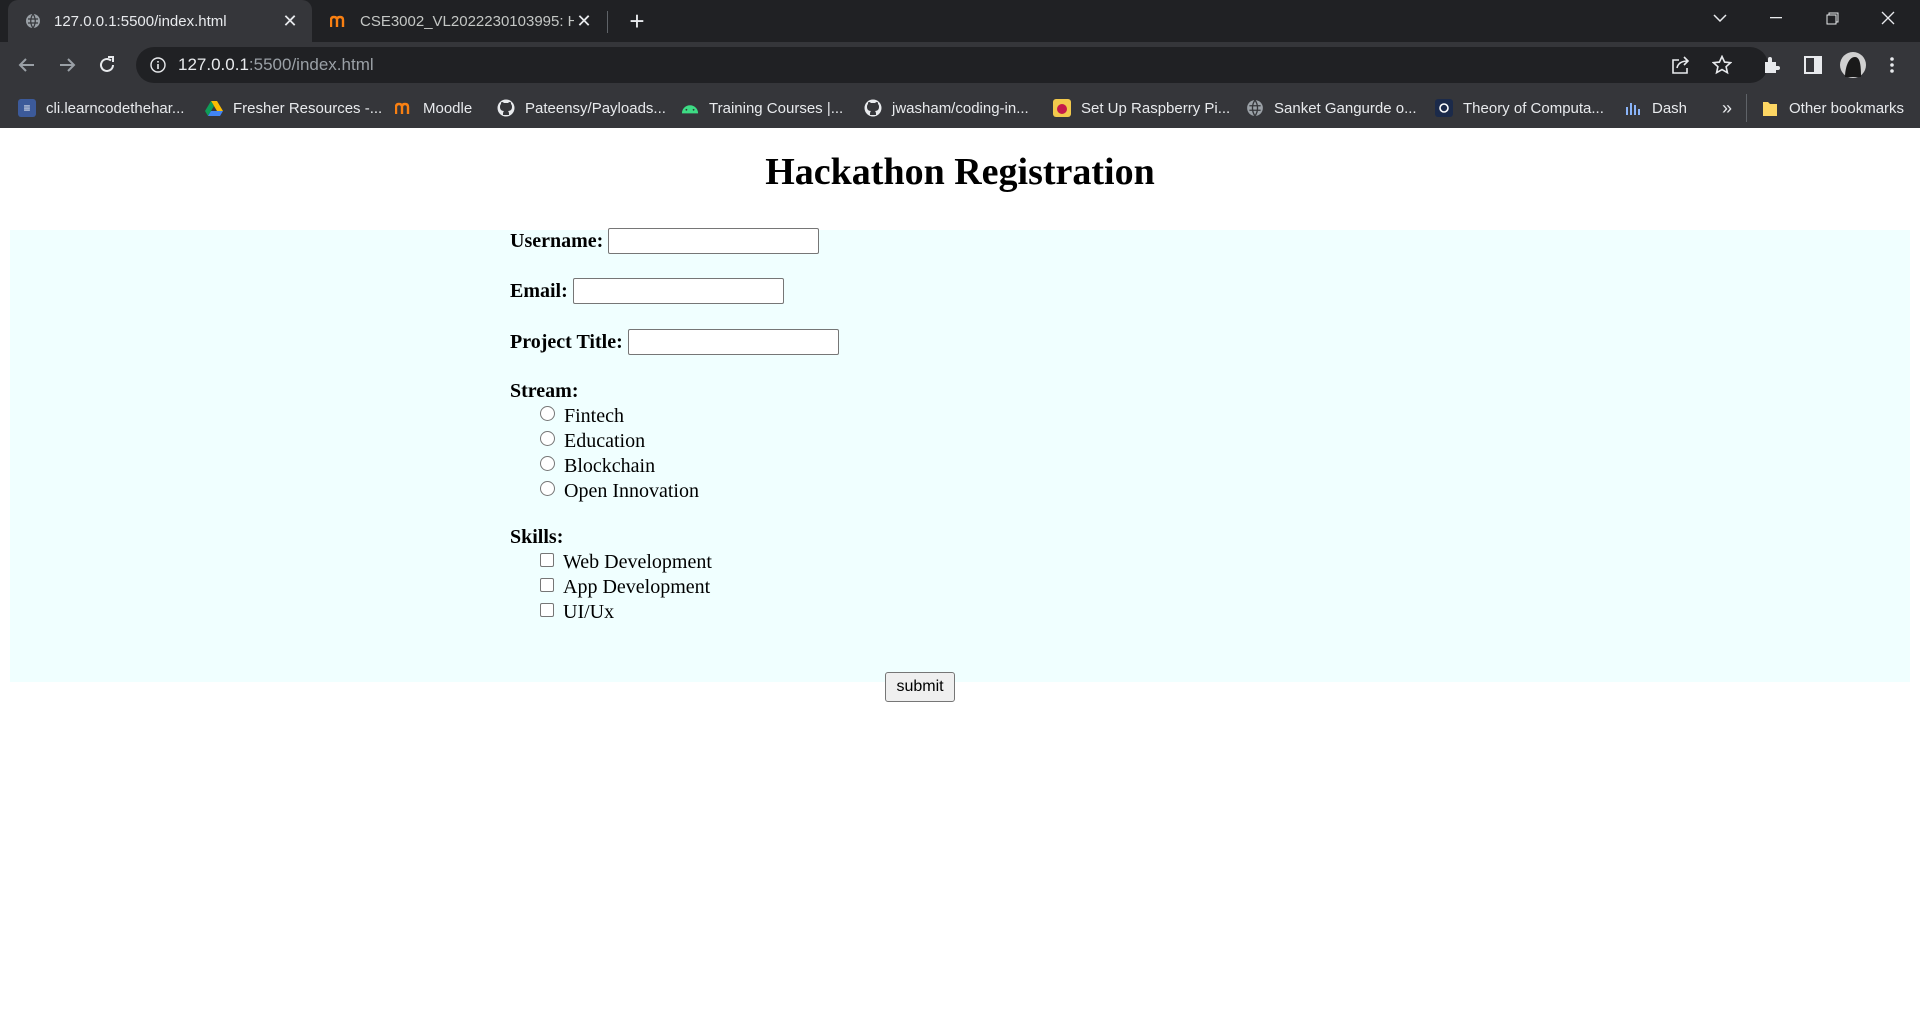 This screenshot has height=1020, width=1920. I want to click on stream-option-open-innovation: Open Innovation, so click(619, 491).